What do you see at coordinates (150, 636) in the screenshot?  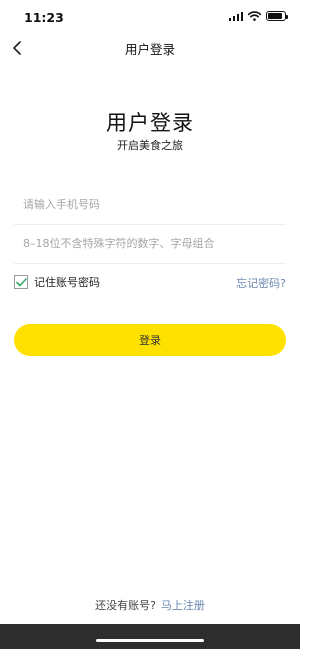 I see `bottom-bar` at bounding box center [150, 636].